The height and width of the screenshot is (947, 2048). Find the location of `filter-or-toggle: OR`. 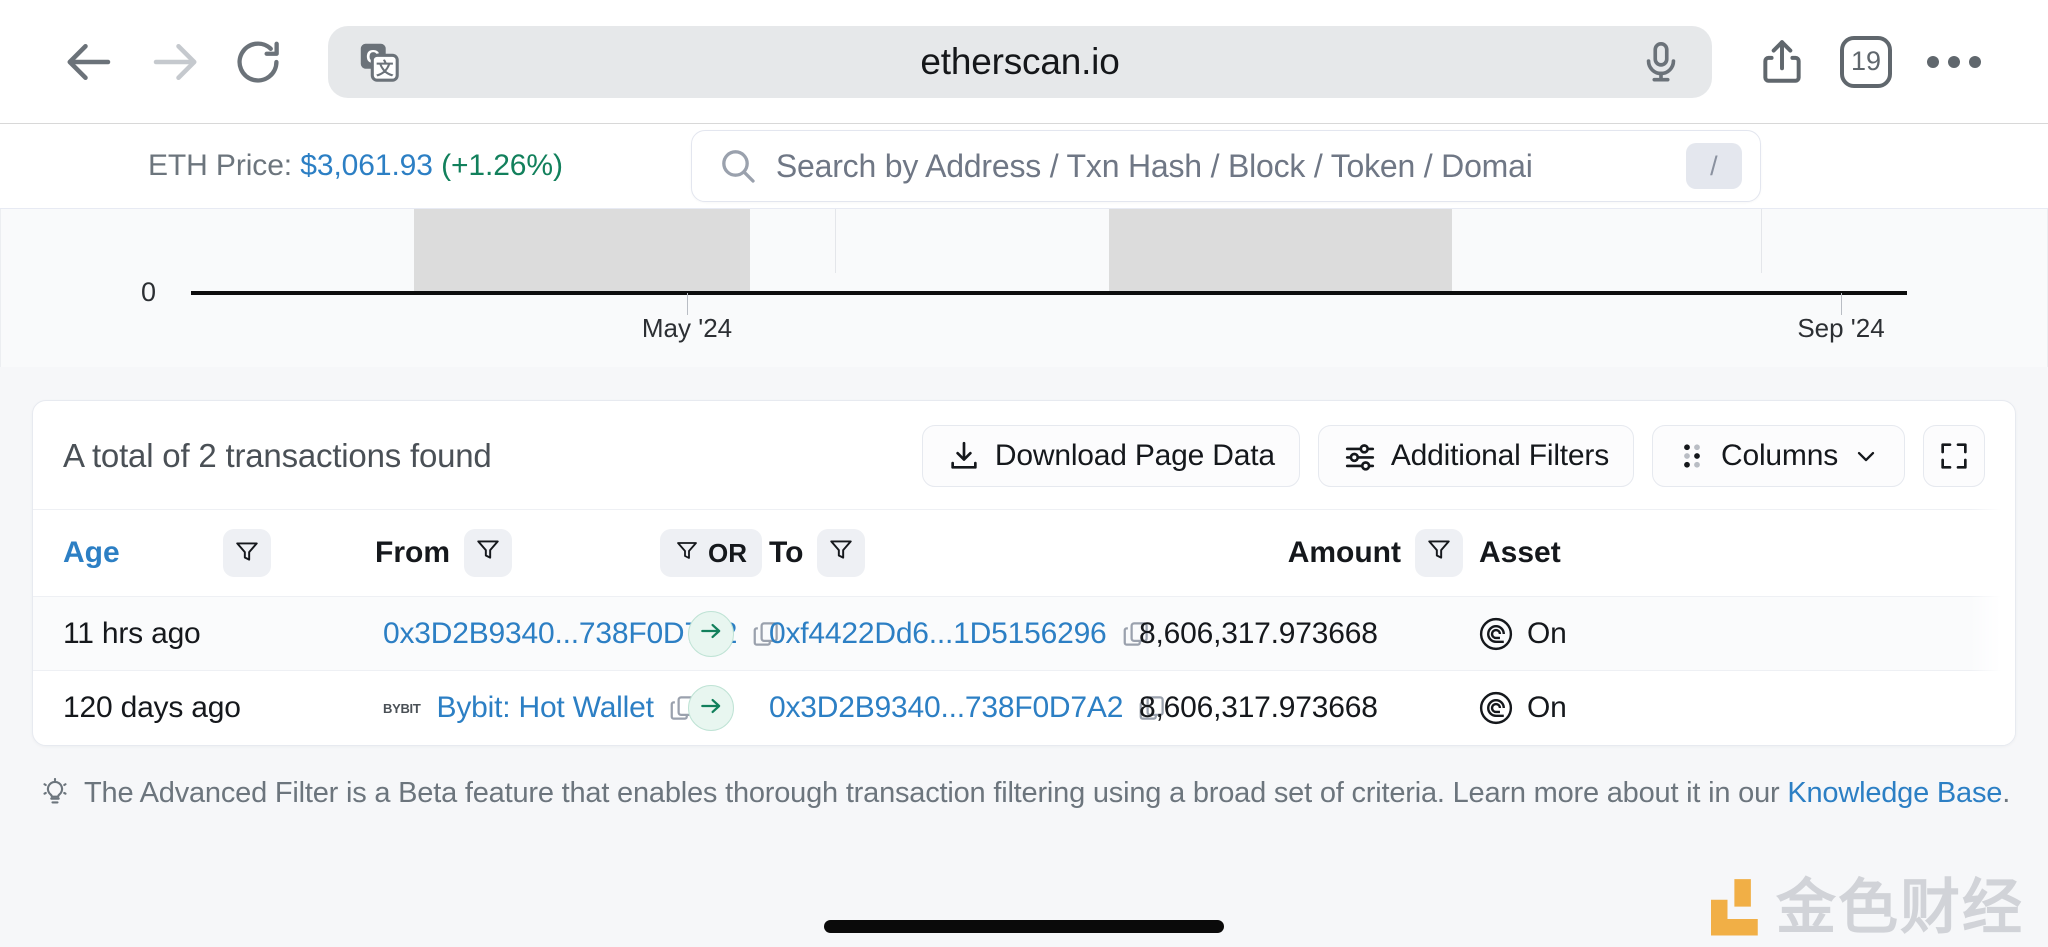

filter-or-toggle: OR is located at coordinates (711, 553).